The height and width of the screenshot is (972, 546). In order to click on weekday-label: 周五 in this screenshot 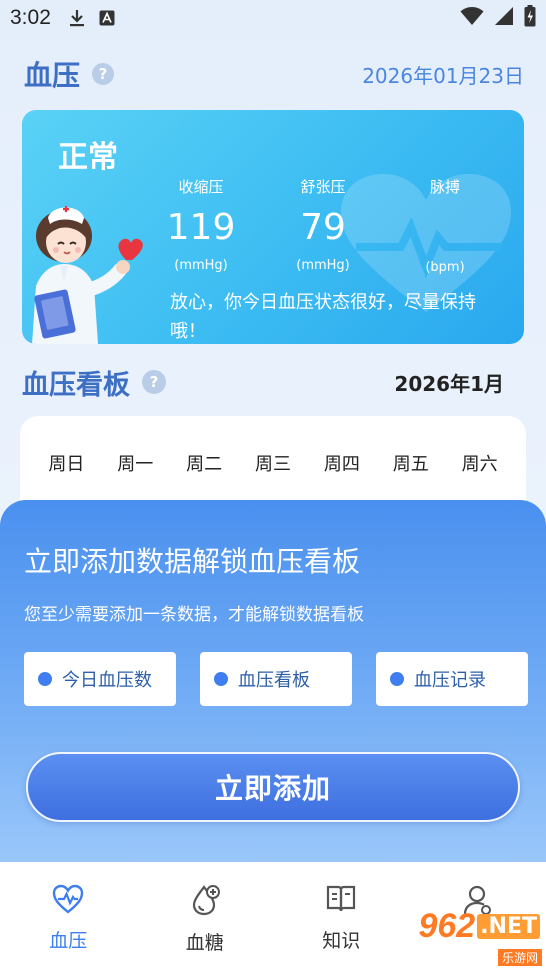, I will do `click(410, 464)`.